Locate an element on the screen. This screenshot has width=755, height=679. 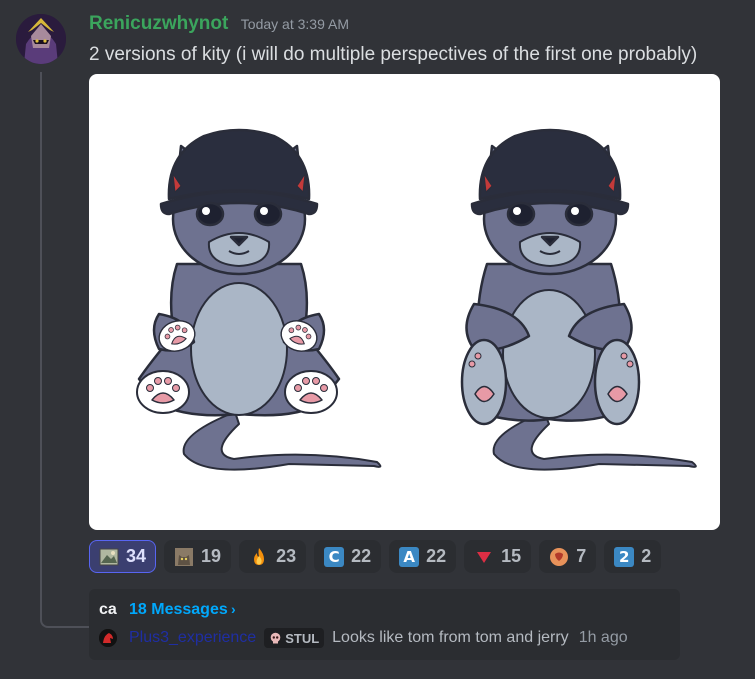
reaction-count: 15 is located at coordinates (511, 556).